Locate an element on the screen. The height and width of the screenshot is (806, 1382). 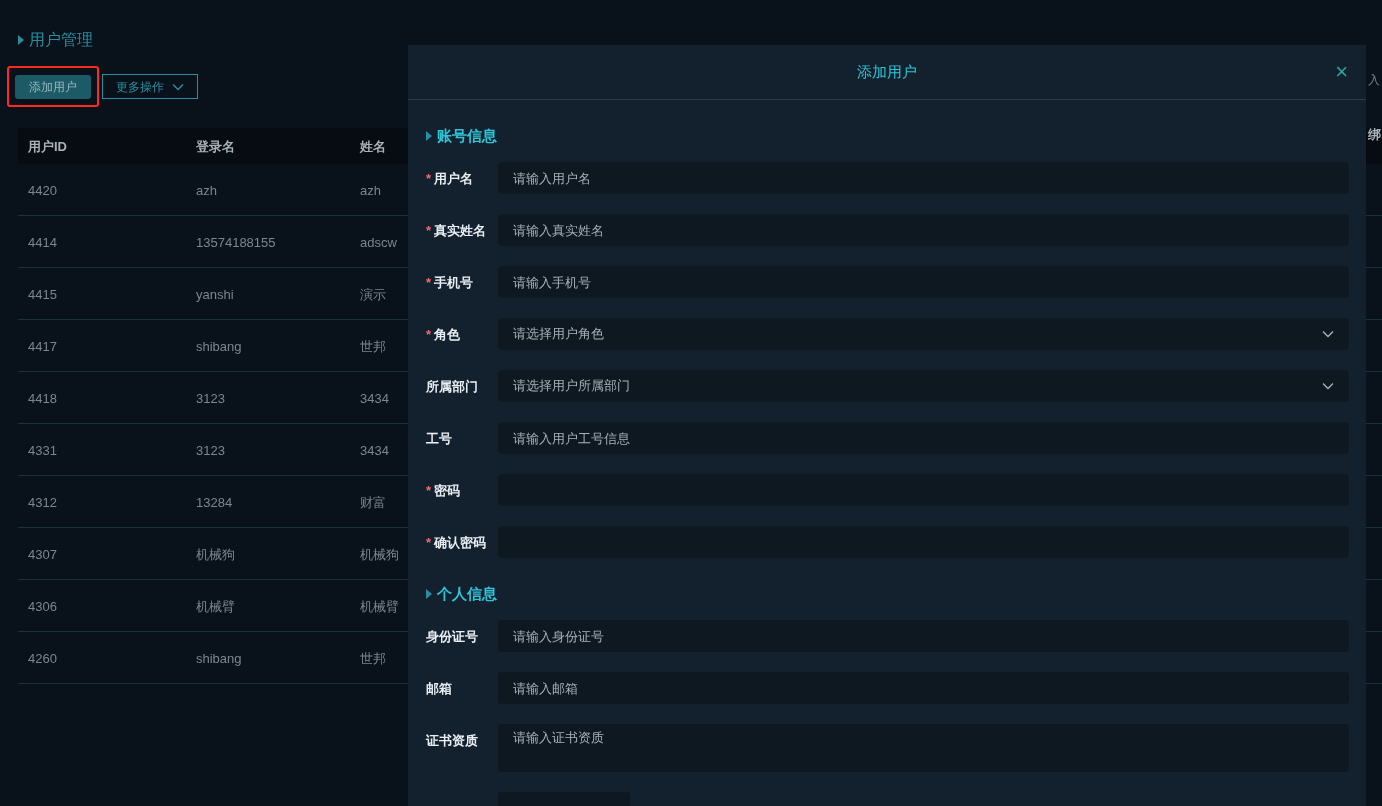
input-field: 请输入邮箱 is located at coordinates (923, 688).